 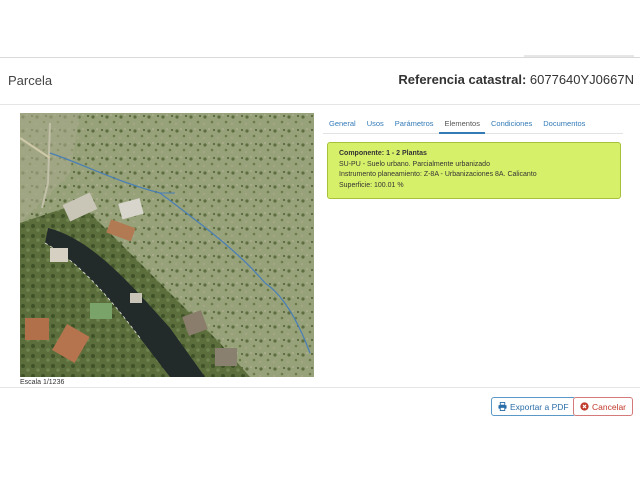 What do you see at coordinates (30, 80) in the screenshot?
I see `modal-title: Parcela` at bounding box center [30, 80].